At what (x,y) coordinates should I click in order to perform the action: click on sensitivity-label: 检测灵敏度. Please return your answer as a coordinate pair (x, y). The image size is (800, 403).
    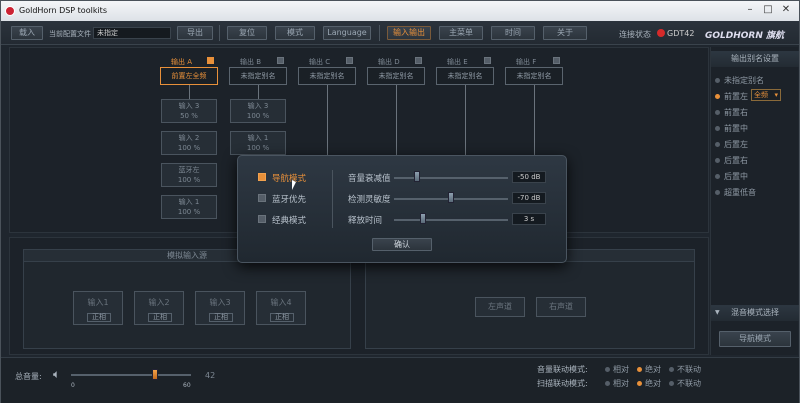
    Looking at the image, I should click on (369, 200).